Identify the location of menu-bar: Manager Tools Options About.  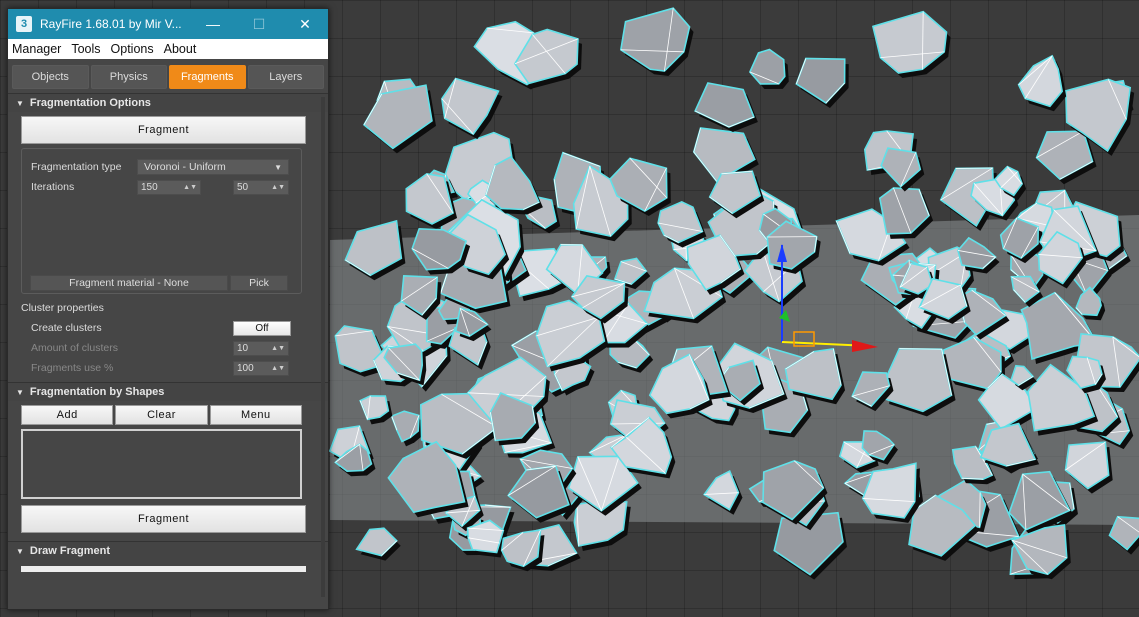
(168, 49).